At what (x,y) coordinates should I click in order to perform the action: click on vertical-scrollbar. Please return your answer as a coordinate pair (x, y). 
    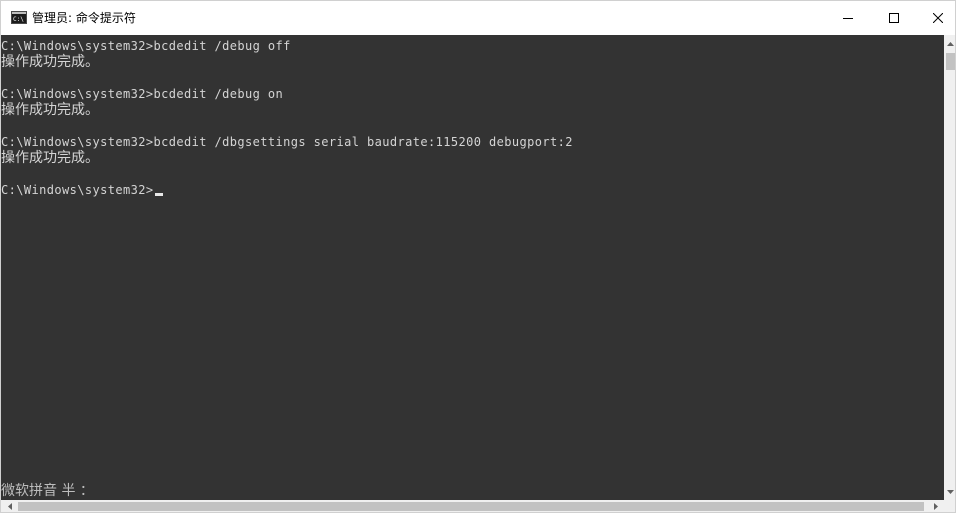
    Looking at the image, I should click on (949, 267).